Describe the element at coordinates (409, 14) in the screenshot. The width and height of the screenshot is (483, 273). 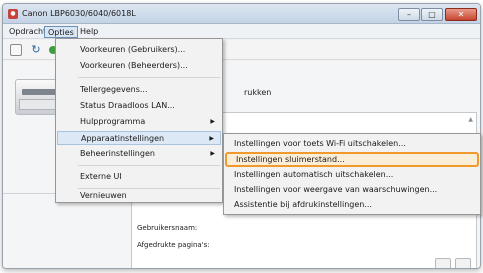
I see `minimize-button: –` at that location.